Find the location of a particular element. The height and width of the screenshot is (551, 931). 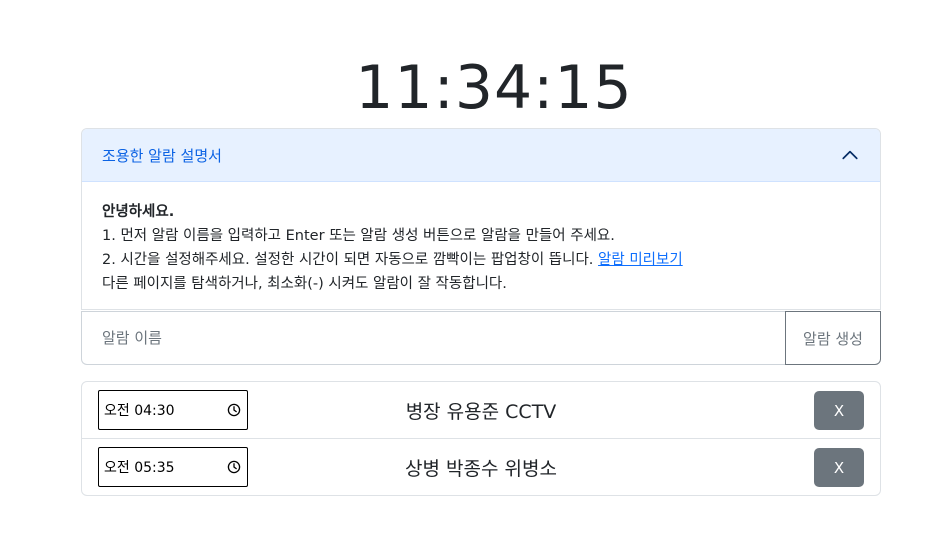

alarm-preview-link: 알람 미리보기 is located at coordinates (640, 260).